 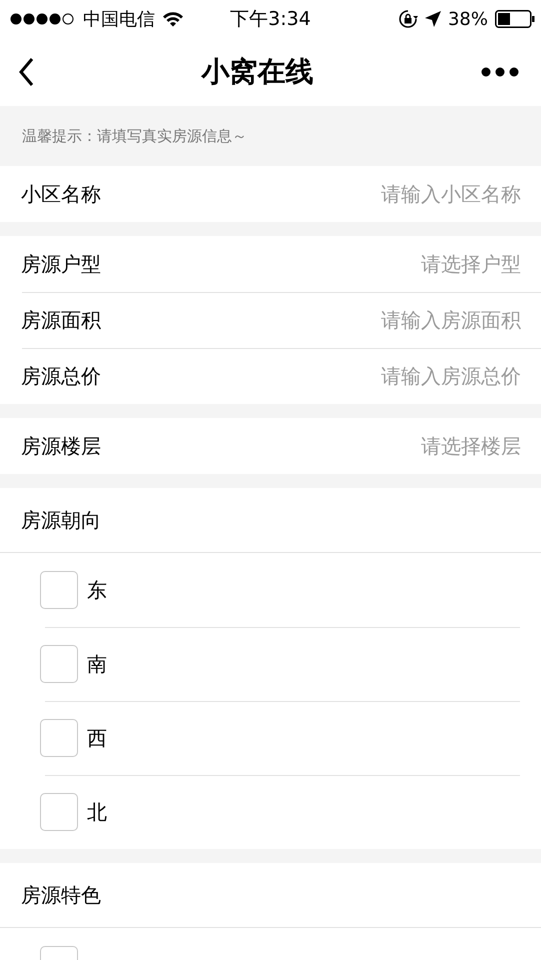 What do you see at coordinates (371, 194) in the screenshot?
I see `input-field: 请输入小区名称` at bounding box center [371, 194].